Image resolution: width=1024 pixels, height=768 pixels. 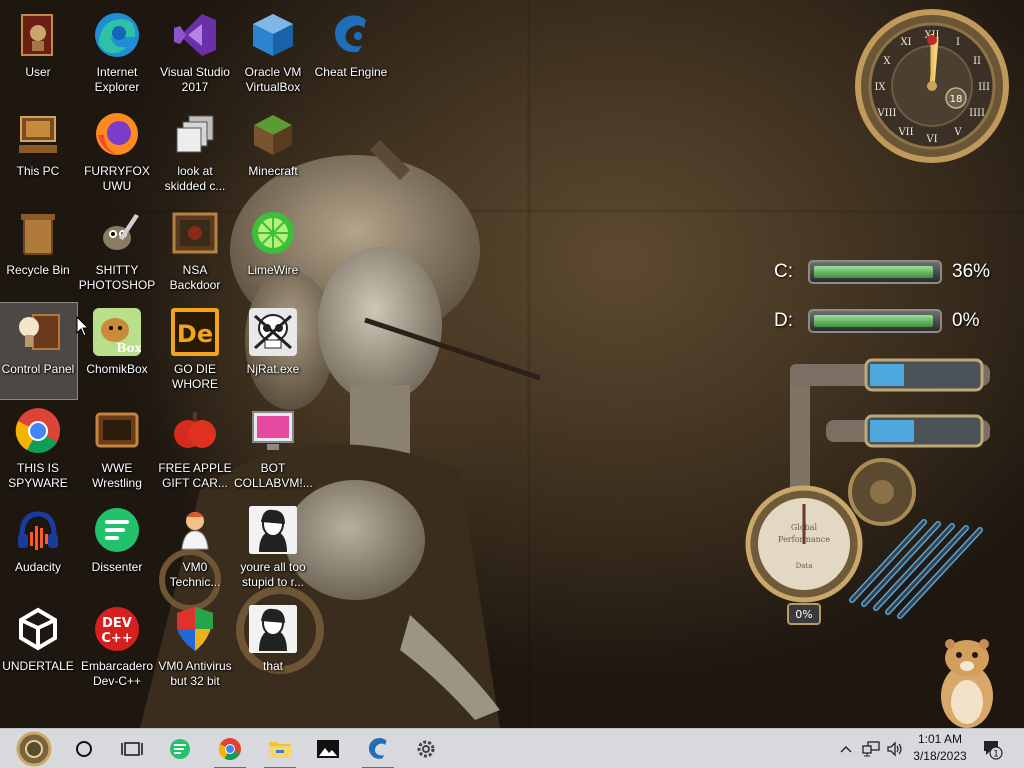 I want to click on action-center-icon: 1, so click(x=992, y=748).